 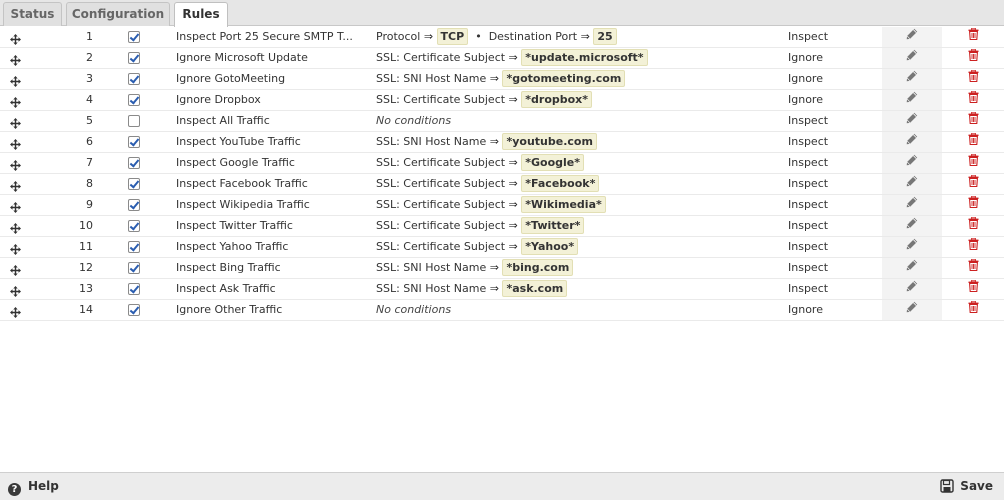 What do you see at coordinates (447, 162) in the screenshot?
I see `condition-key: SSL: Certificate Subject ⇒` at bounding box center [447, 162].